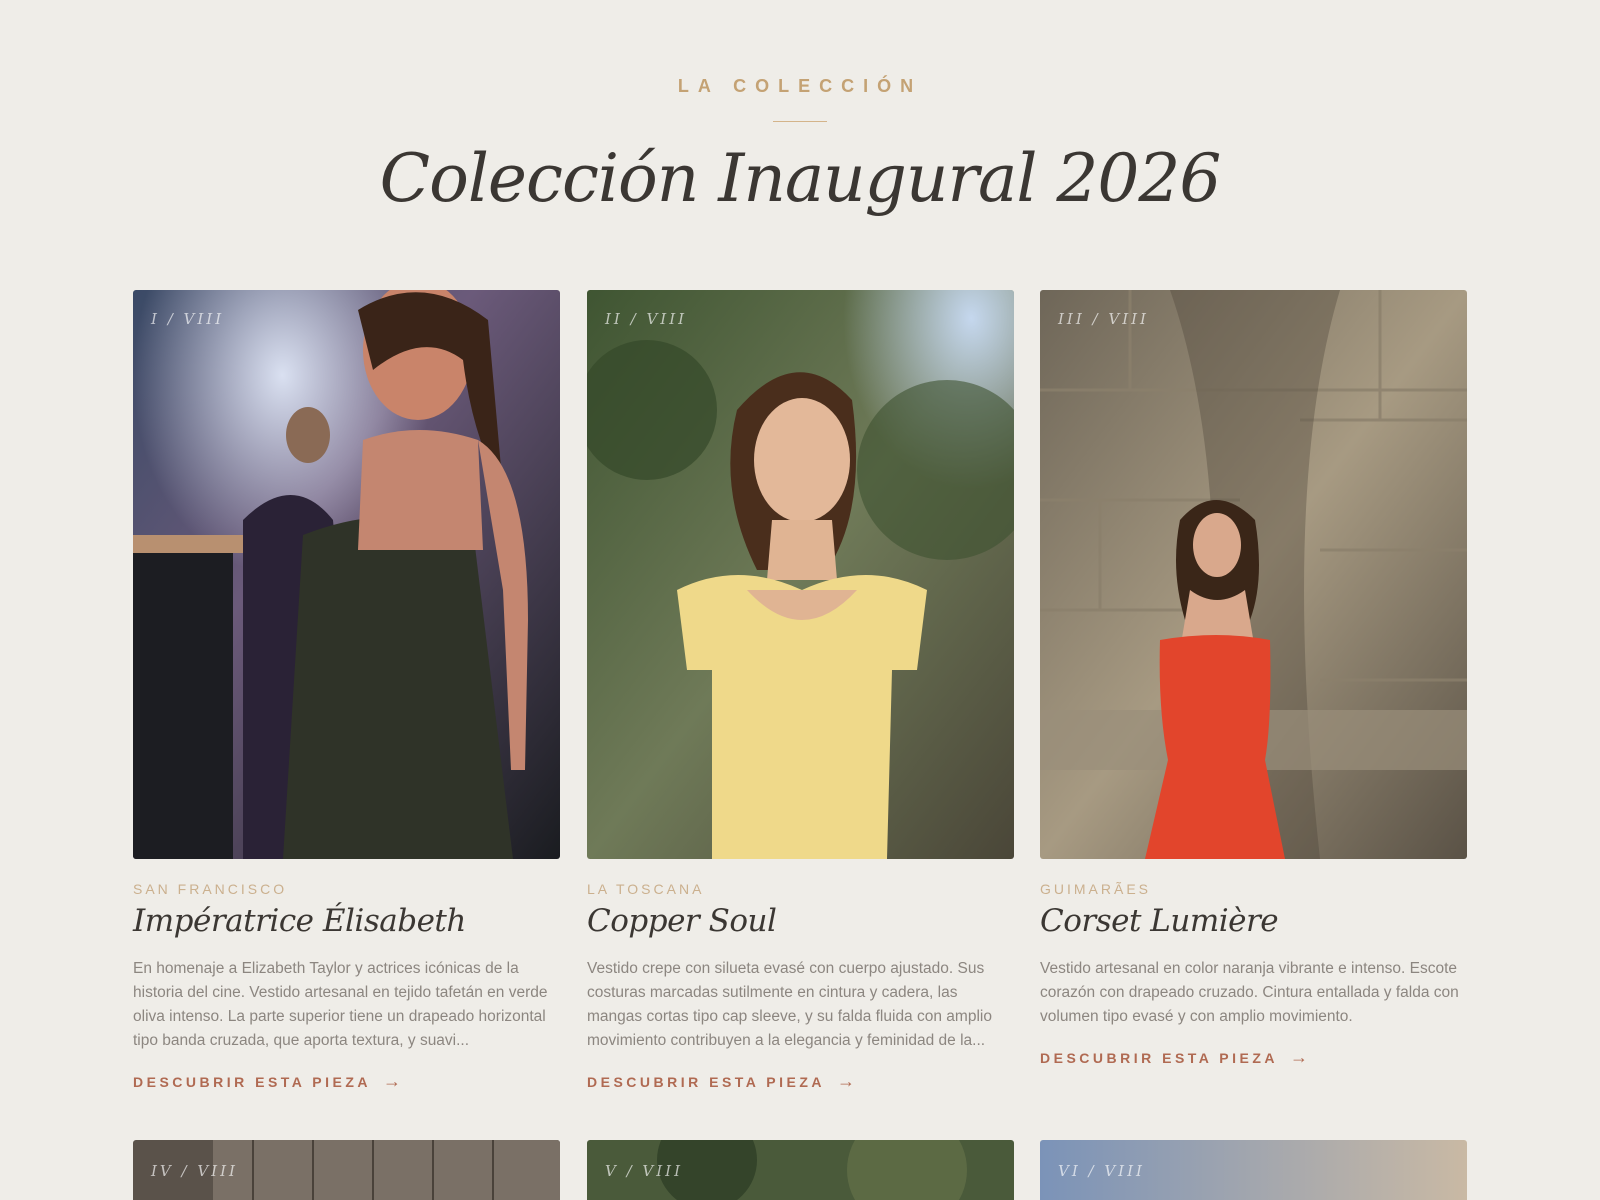  I want to click on card-index: II / VIII, so click(646, 319).